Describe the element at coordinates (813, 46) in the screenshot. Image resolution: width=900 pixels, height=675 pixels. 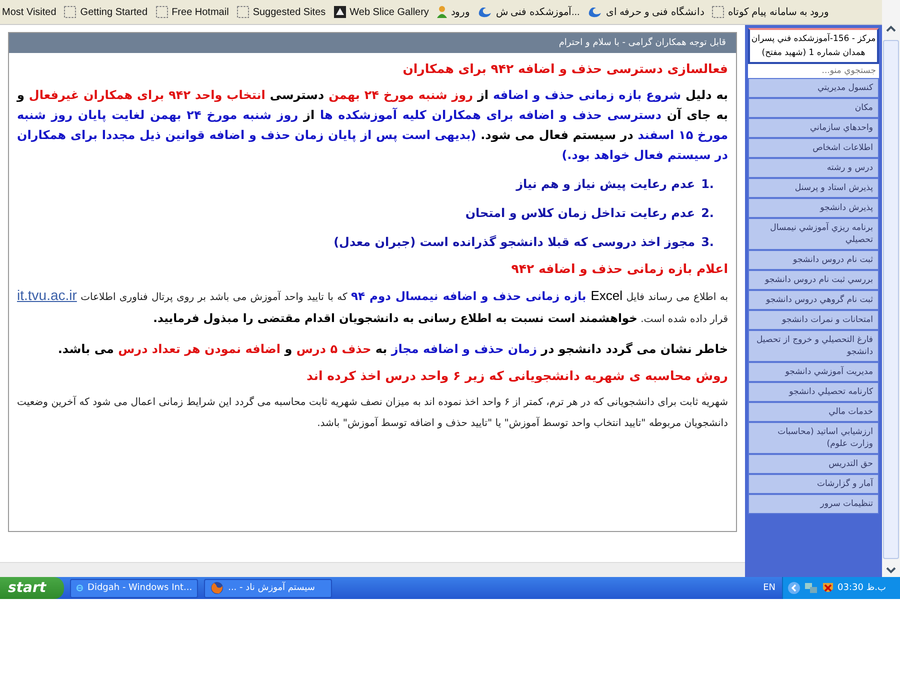
I see `center-name: مرکز - 156-آموزشکده فني پسران همدان شماره 1 (شهيد مفتح)` at that location.